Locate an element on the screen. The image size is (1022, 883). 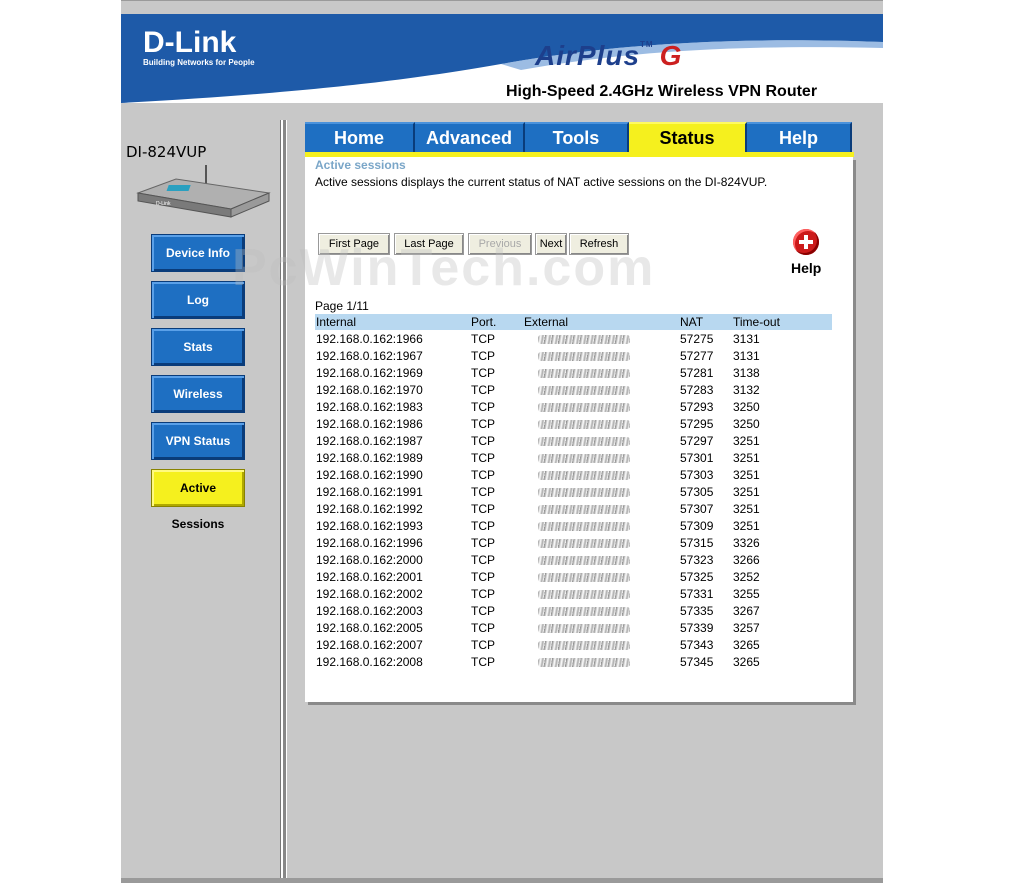
cell-internal: 192.168.0.162:2005 is located at coordinates (369, 627).